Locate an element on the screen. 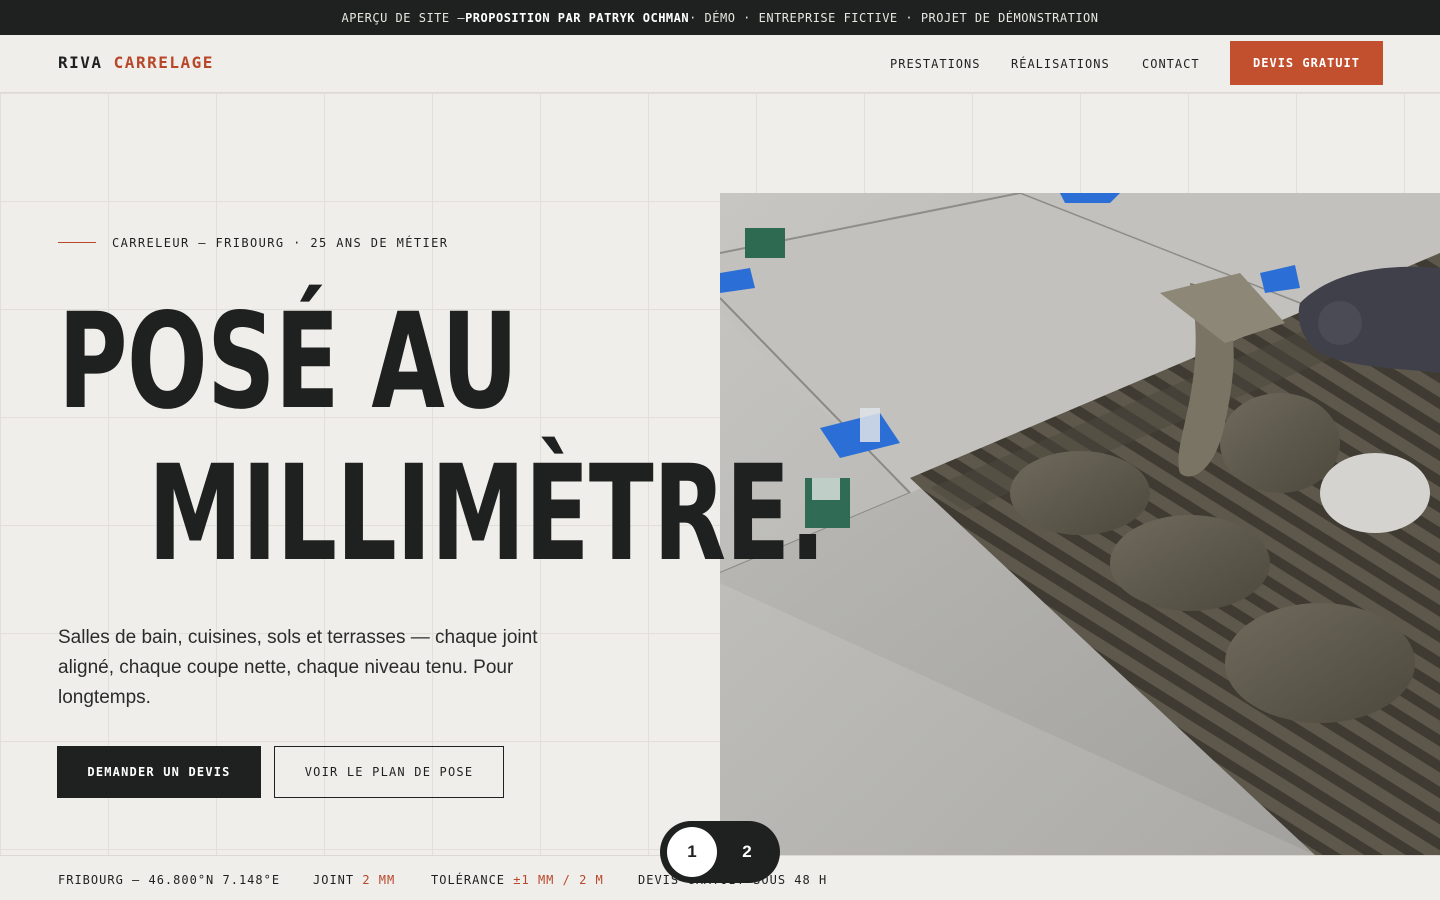  free-quote-button: DEVIS GRATUIT is located at coordinates (1306, 63).